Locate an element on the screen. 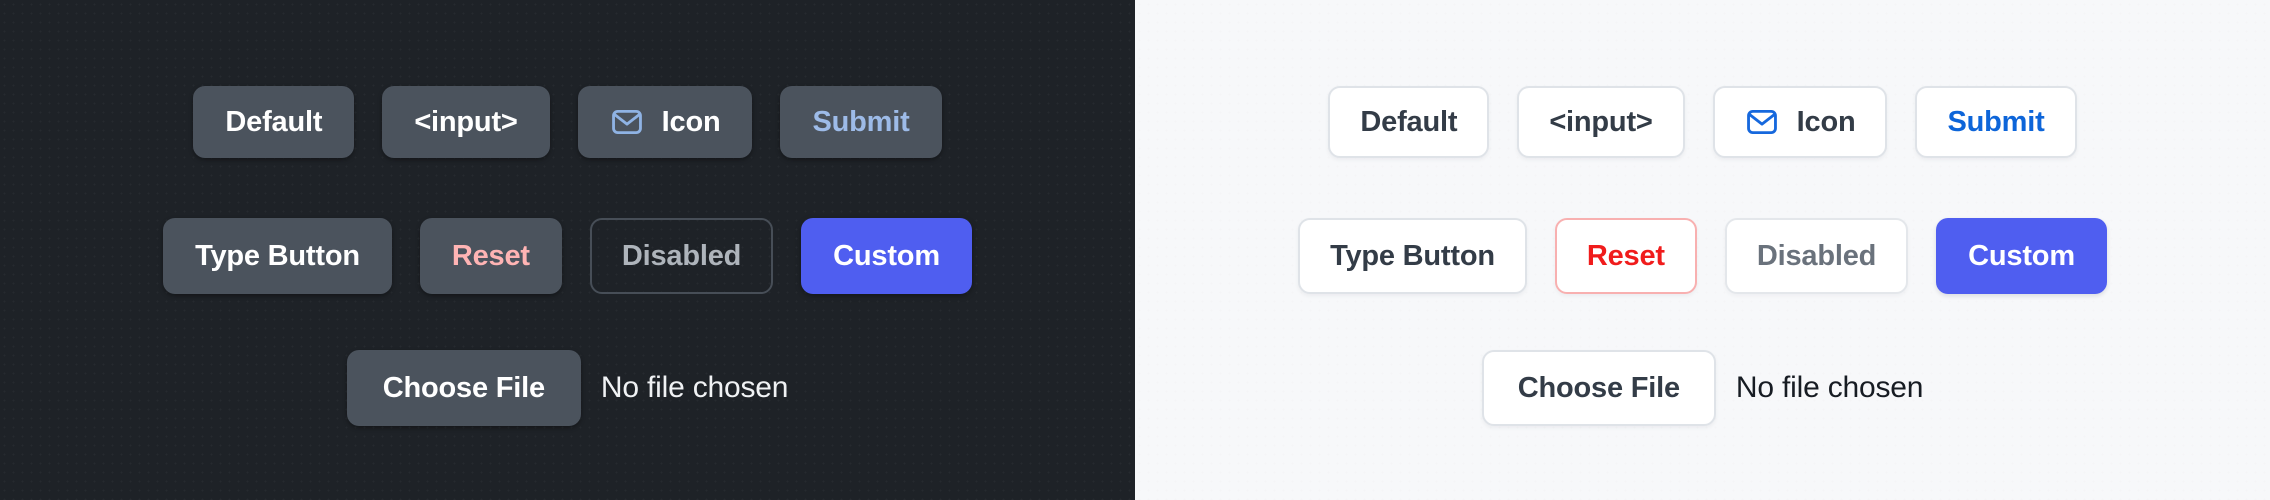  dark-default-button: Default is located at coordinates (274, 122).